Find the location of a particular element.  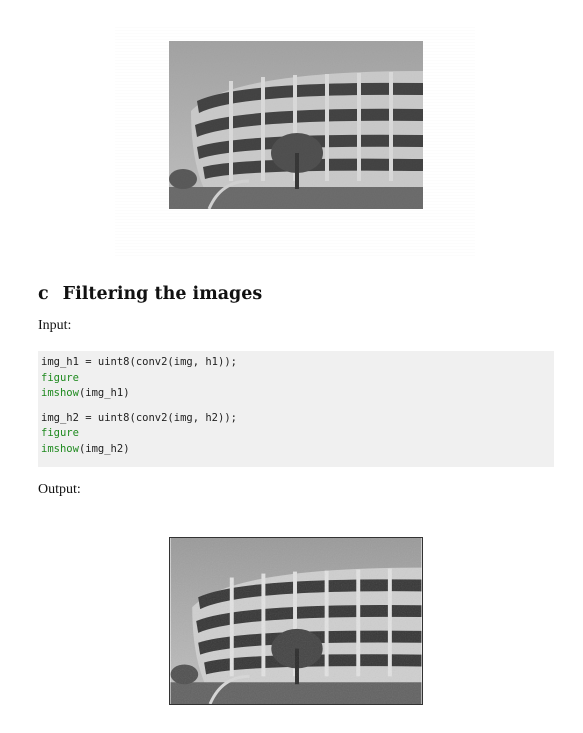

section-heading: c Filtering the images is located at coordinates (150, 294).